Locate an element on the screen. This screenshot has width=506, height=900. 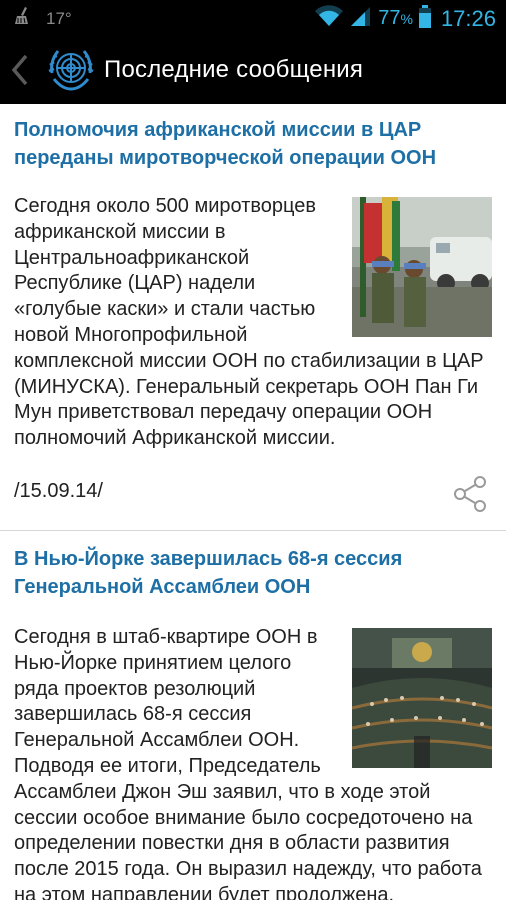
clock: 17:26 is located at coordinates (468, 18).